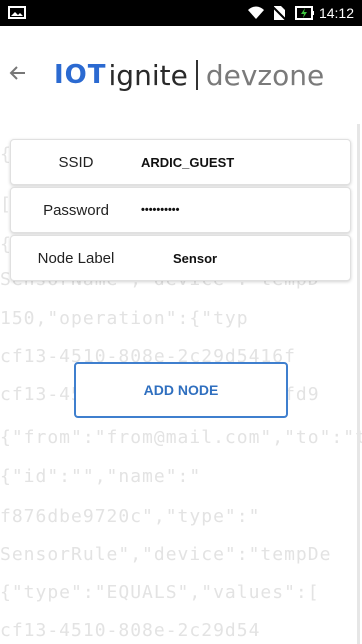  What do you see at coordinates (280, 13) in the screenshot?
I see `no-sim-icon` at bounding box center [280, 13].